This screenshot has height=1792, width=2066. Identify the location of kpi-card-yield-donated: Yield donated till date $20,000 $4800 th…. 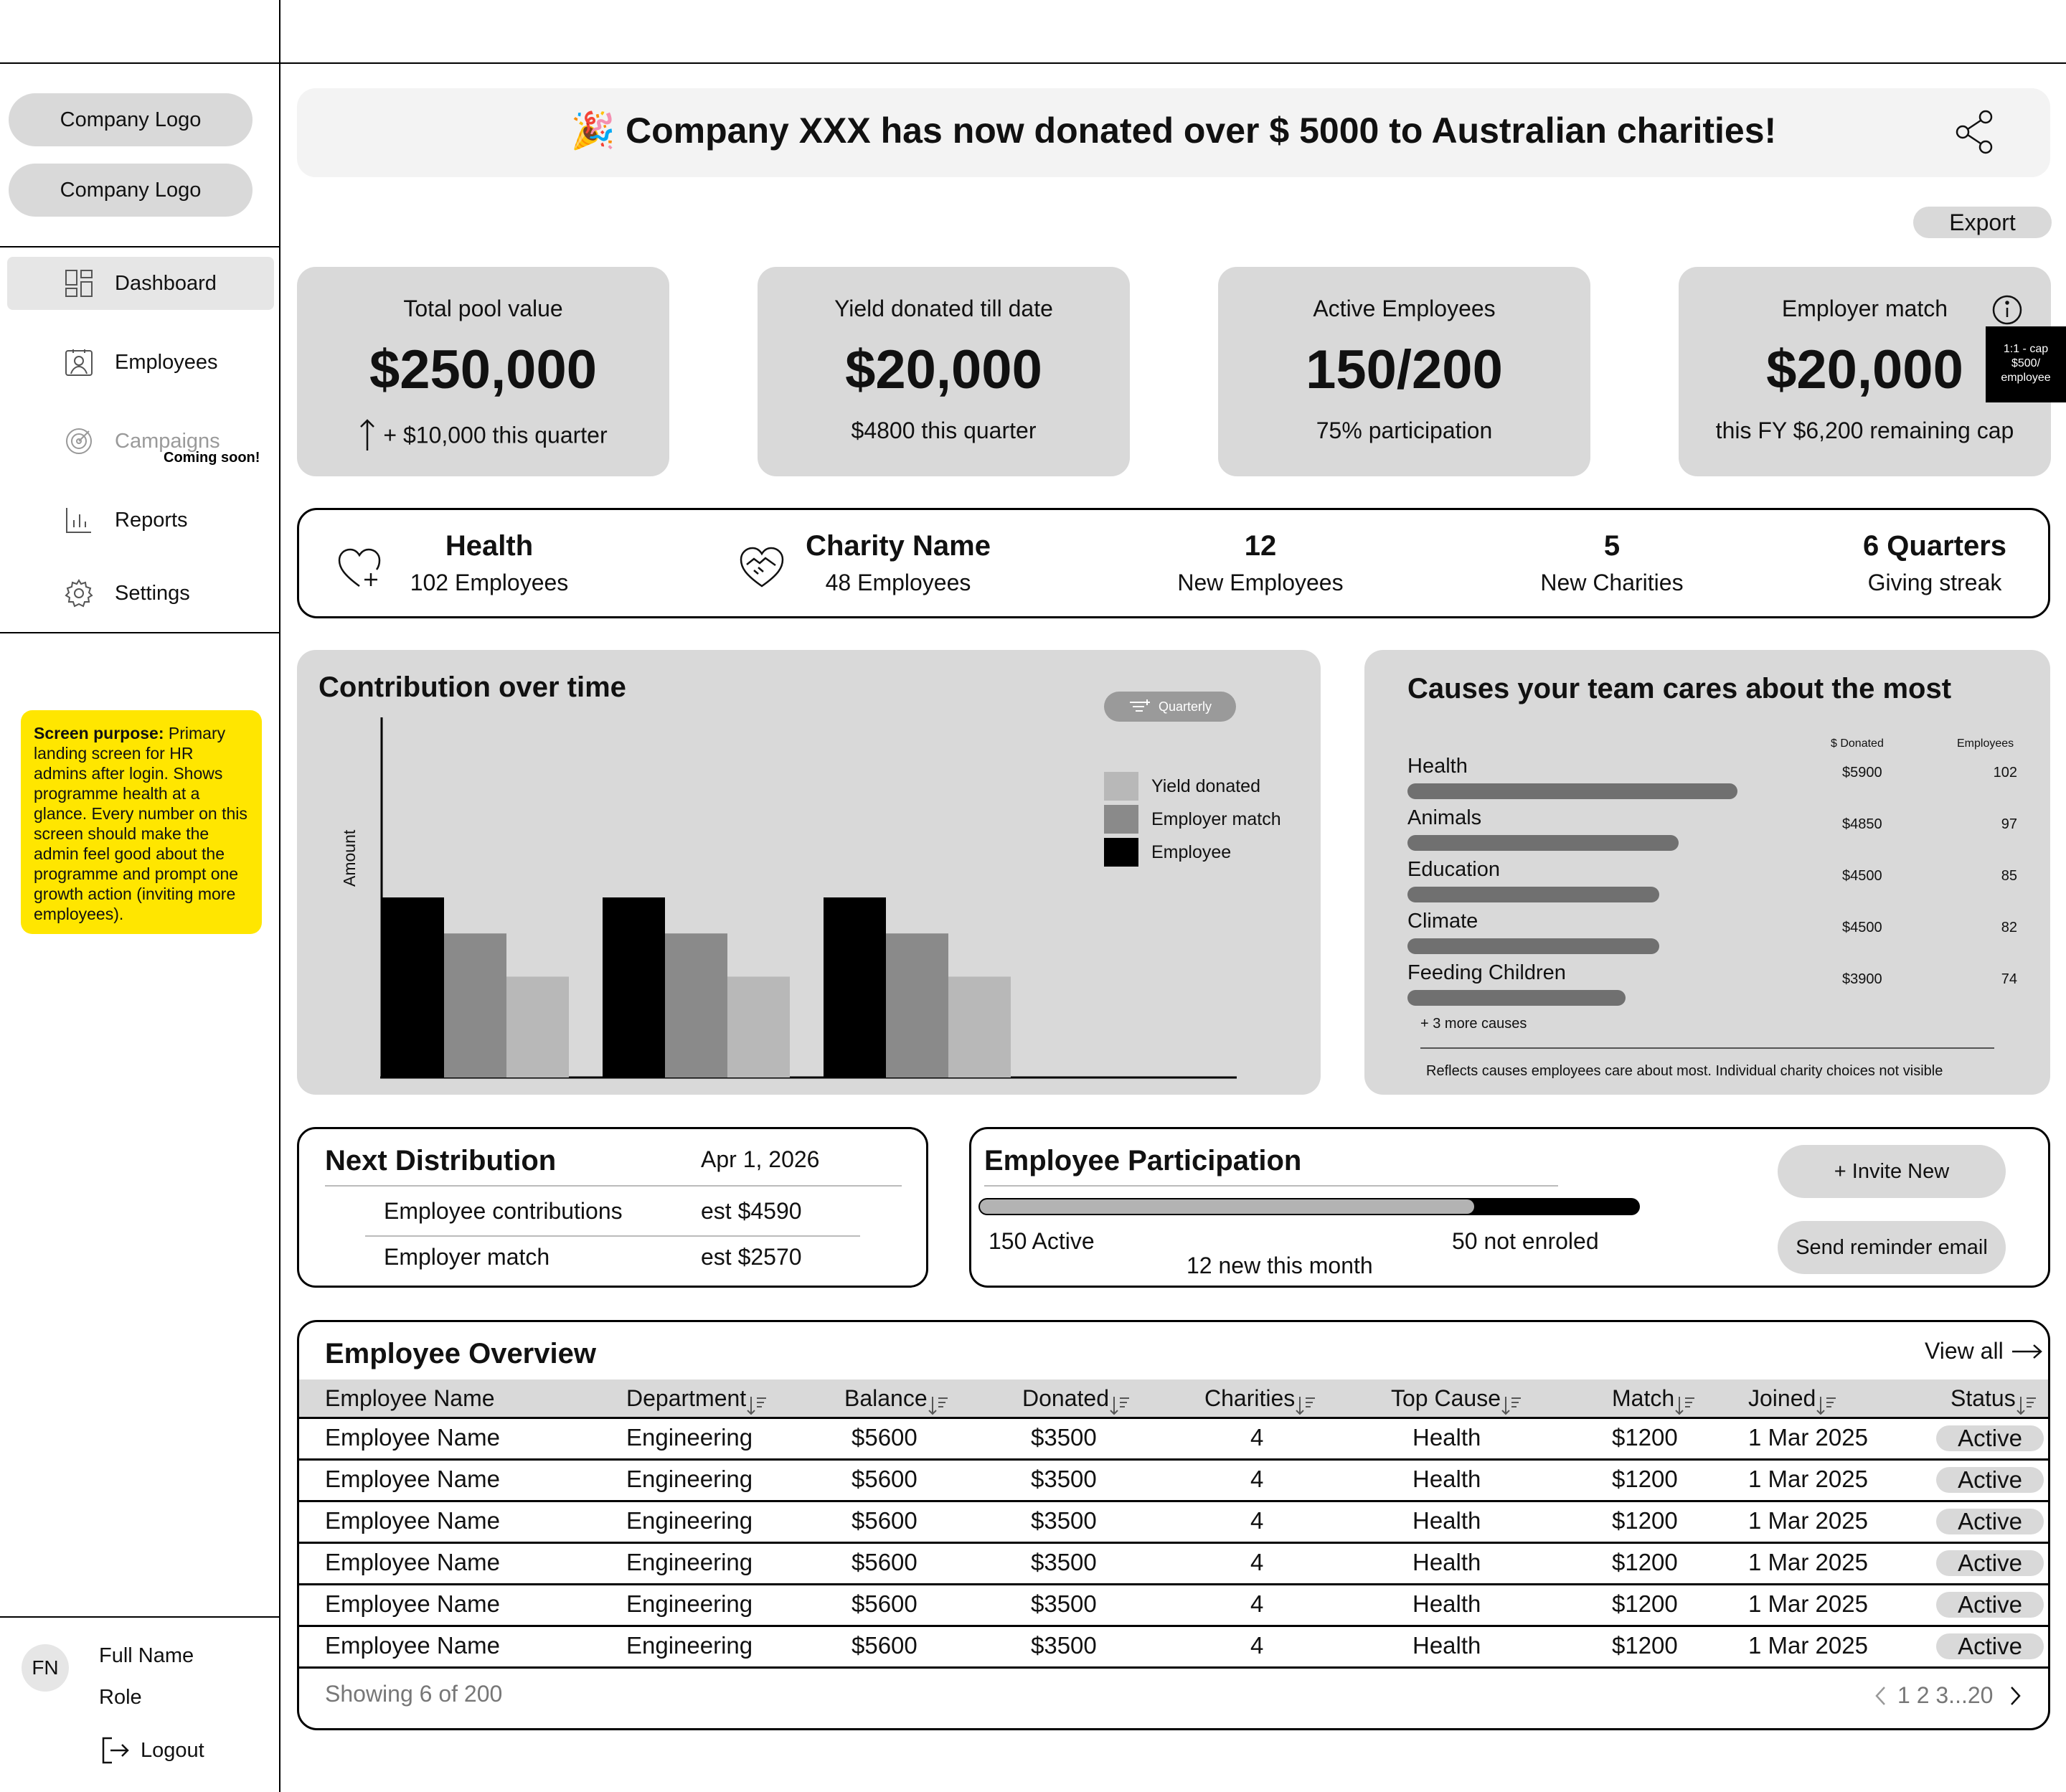
(944, 371).